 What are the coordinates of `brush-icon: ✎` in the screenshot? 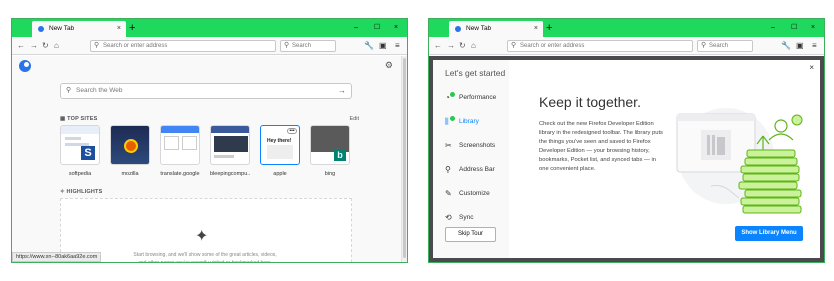 It's located at (448, 193).